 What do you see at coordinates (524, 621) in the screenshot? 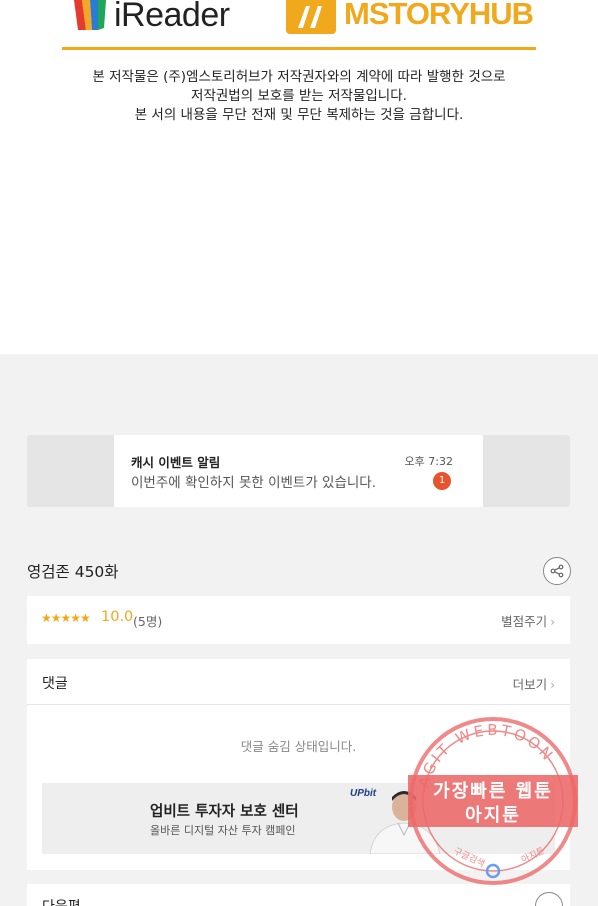
I see `rate-button-label: 별점주기` at bounding box center [524, 621].